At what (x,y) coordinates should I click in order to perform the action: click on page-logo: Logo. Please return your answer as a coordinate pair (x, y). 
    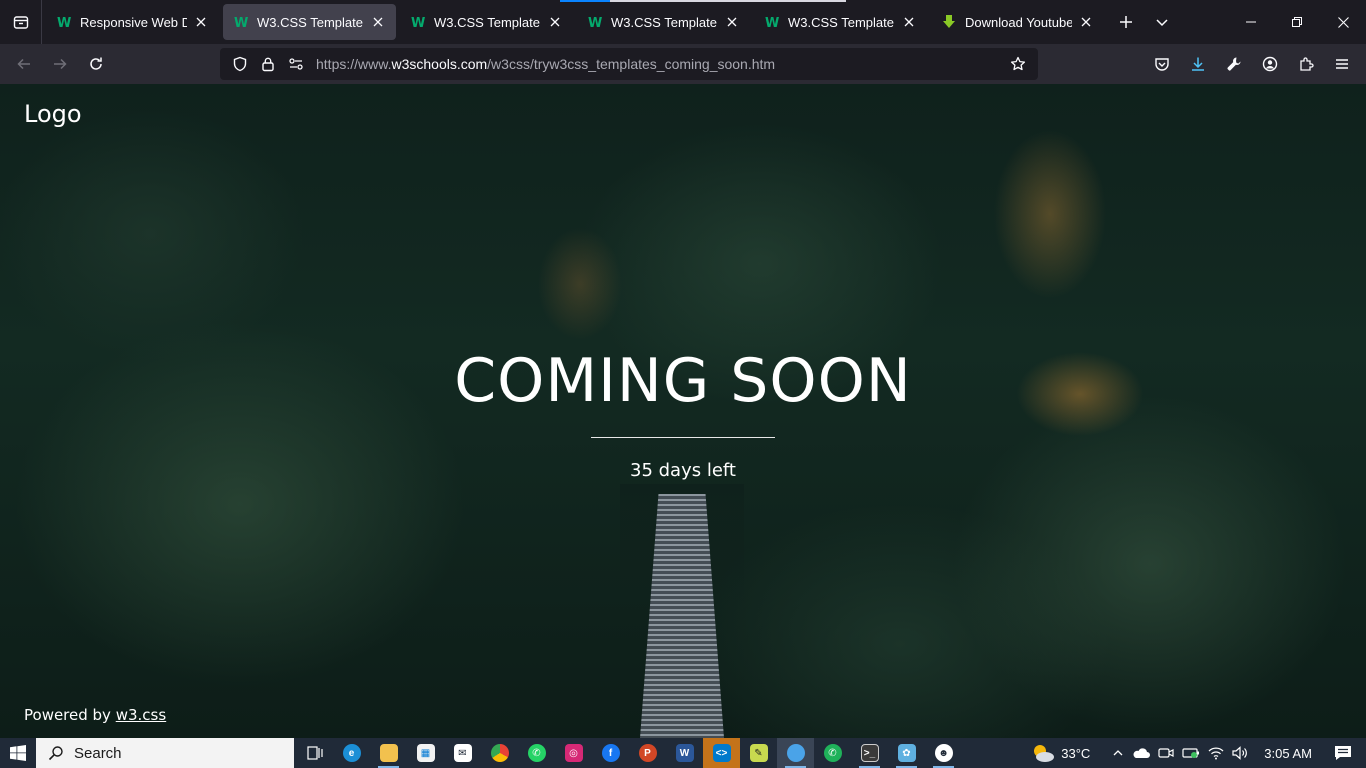
    Looking at the image, I should click on (53, 114).